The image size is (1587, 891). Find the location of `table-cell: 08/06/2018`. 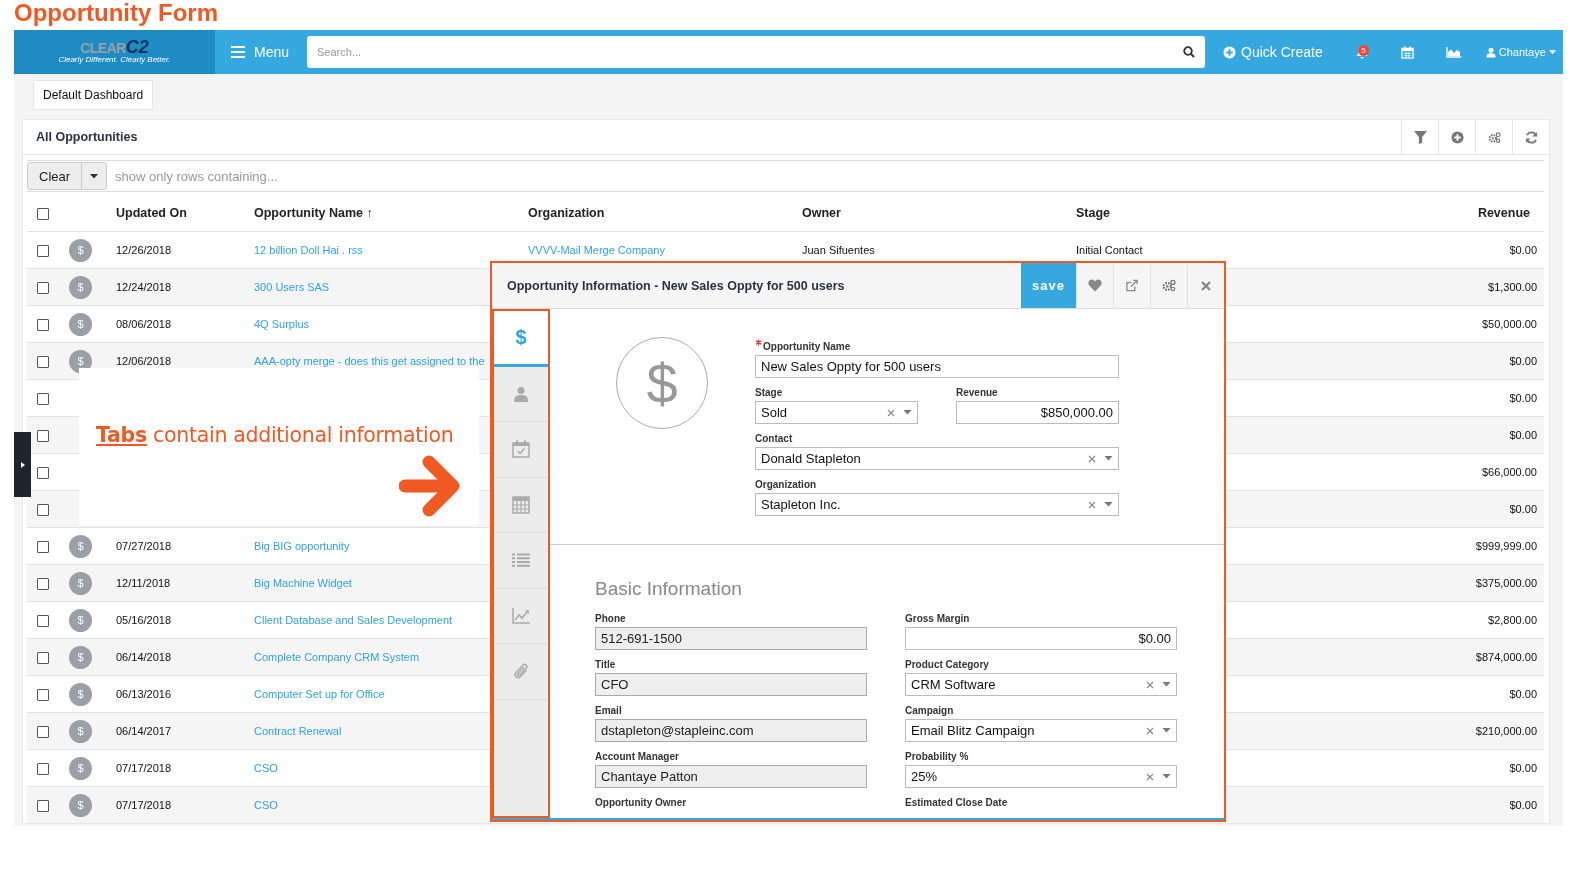

table-cell: 08/06/2018 is located at coordinates (144, 324).